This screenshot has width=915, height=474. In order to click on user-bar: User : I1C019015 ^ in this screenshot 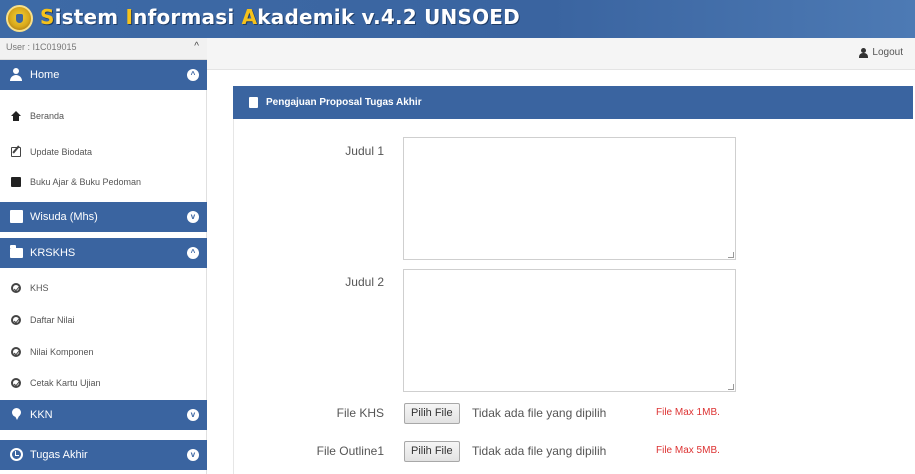, I will do `click(103, 49)`.